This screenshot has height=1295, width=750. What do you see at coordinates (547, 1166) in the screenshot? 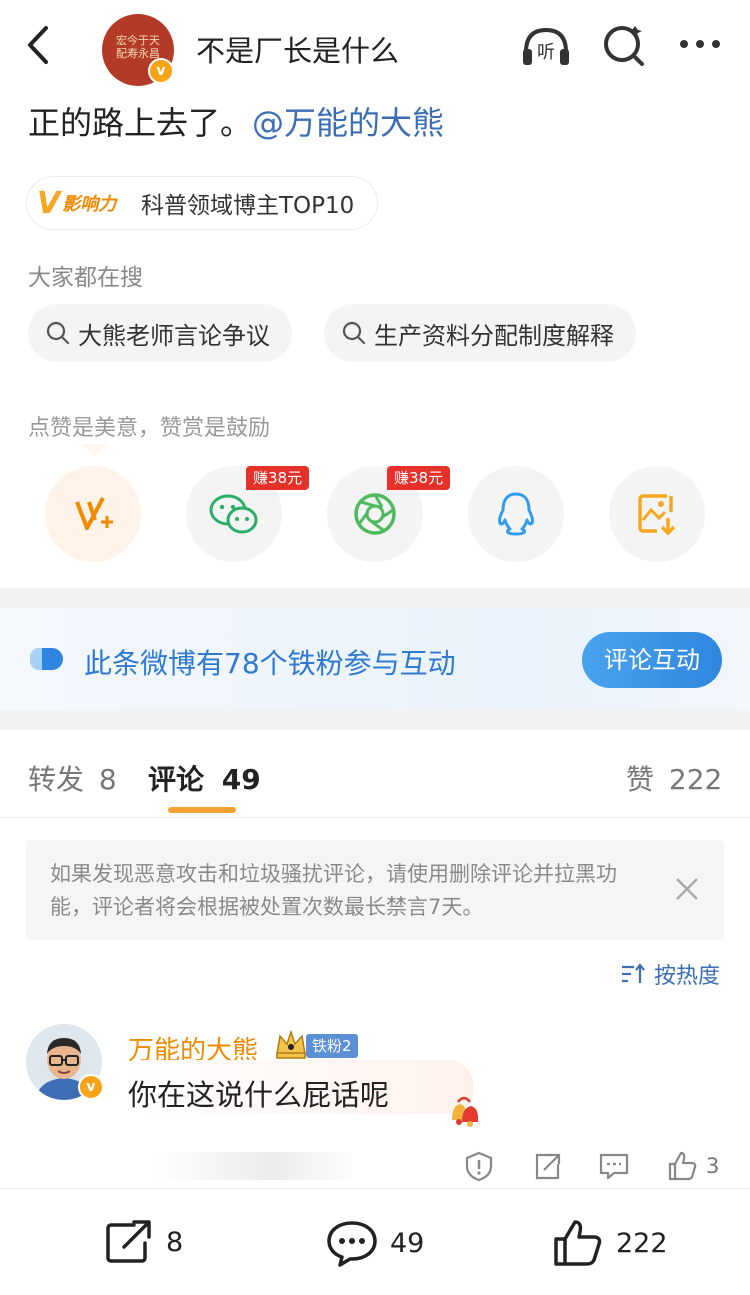
I see `repost-comment-icon` at bounding box center [547, 1166].